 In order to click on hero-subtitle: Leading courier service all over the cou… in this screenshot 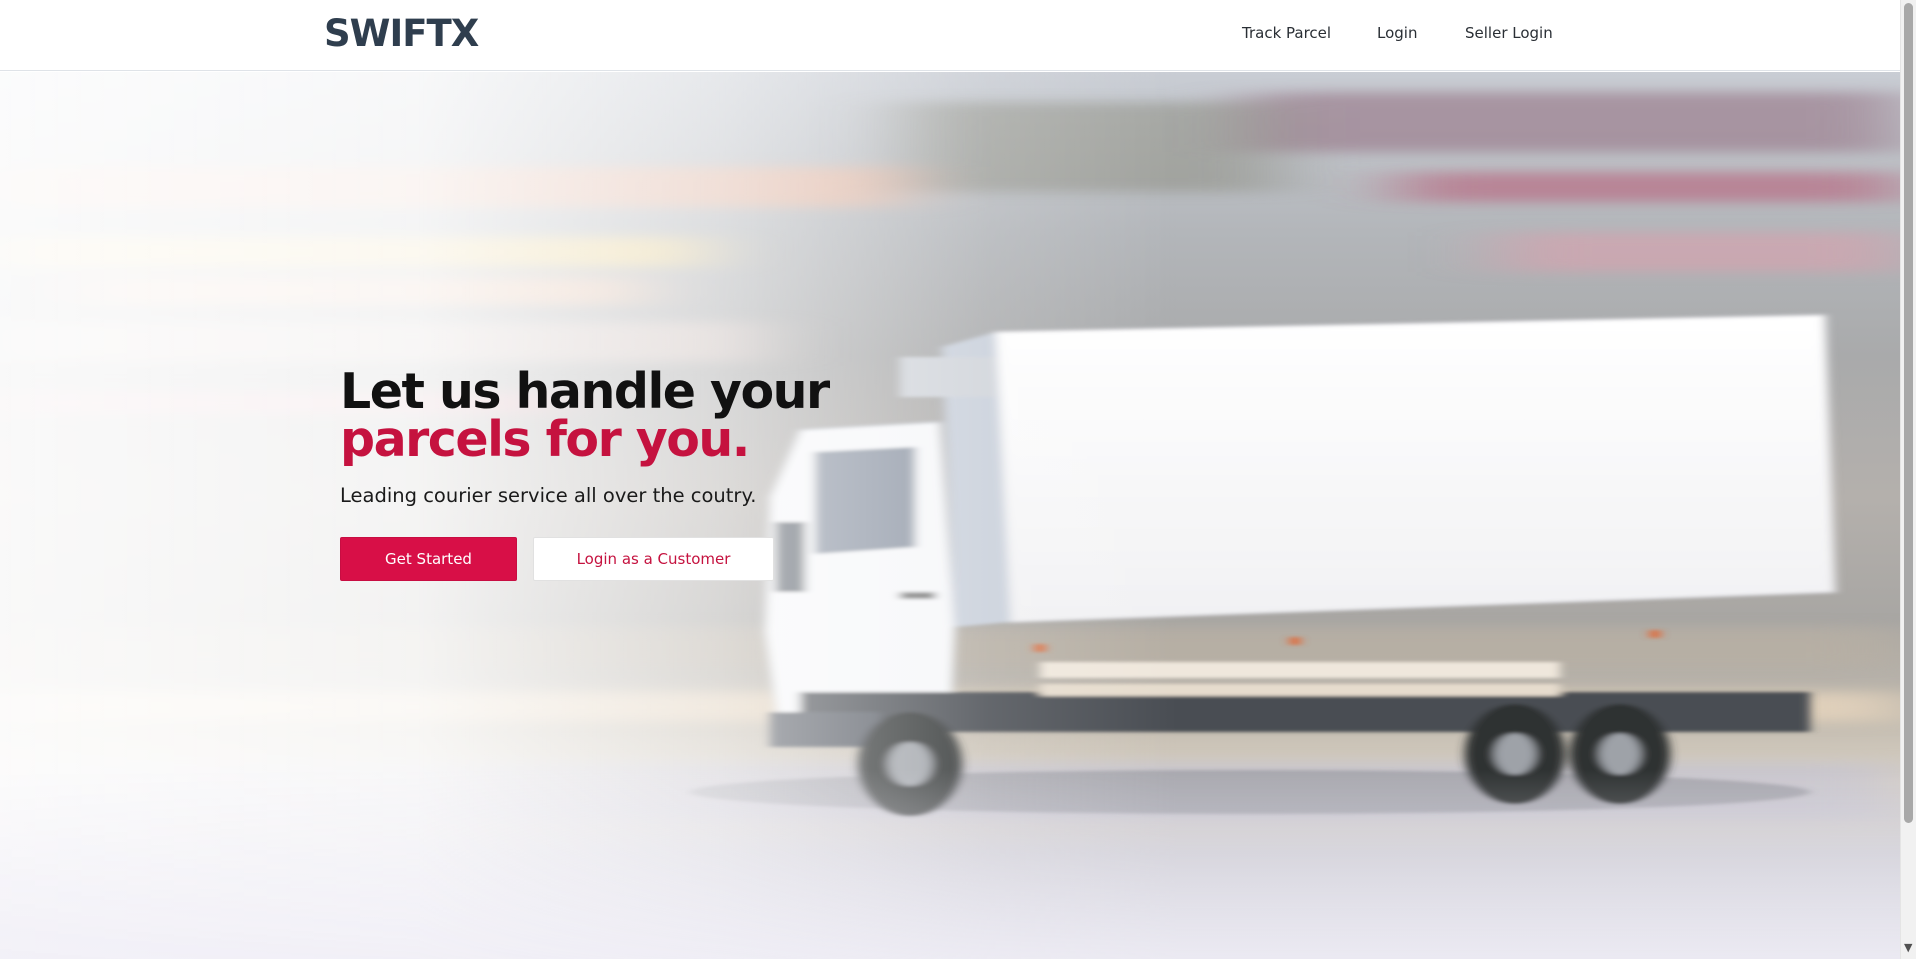, I will do `click(548, 495)`.